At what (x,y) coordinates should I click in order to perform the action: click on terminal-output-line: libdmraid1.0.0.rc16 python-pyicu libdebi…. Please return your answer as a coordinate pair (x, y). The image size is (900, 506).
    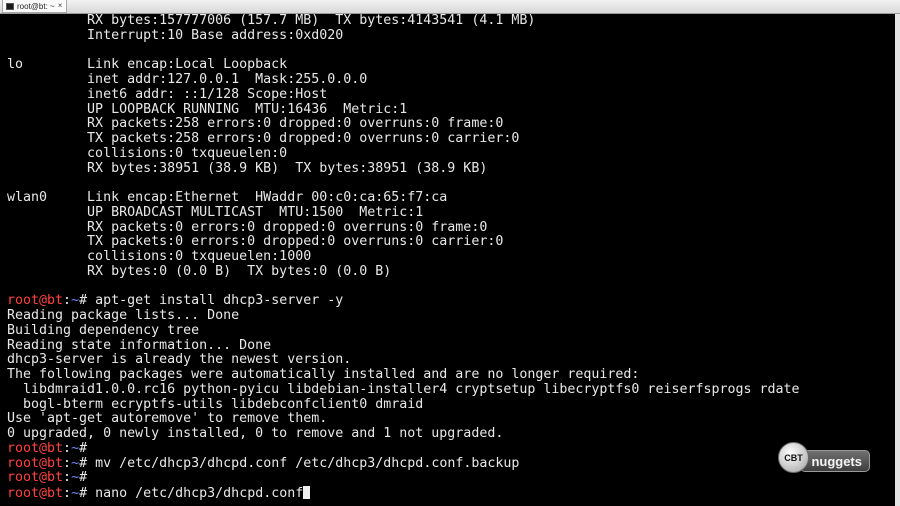
    Looking at the image, I should click on (403, 389).